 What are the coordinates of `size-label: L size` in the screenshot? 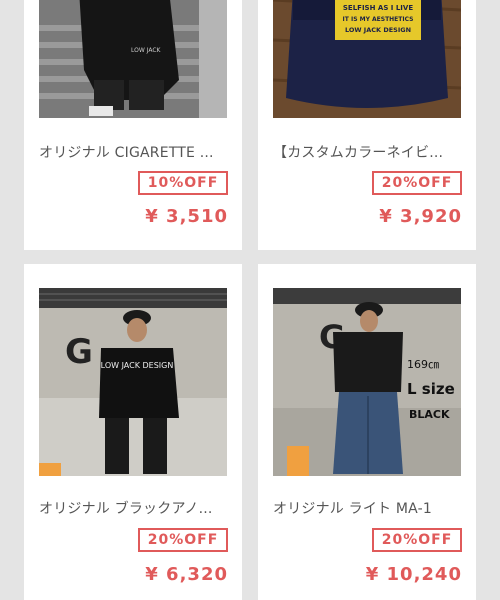 It's located at (431, 389).